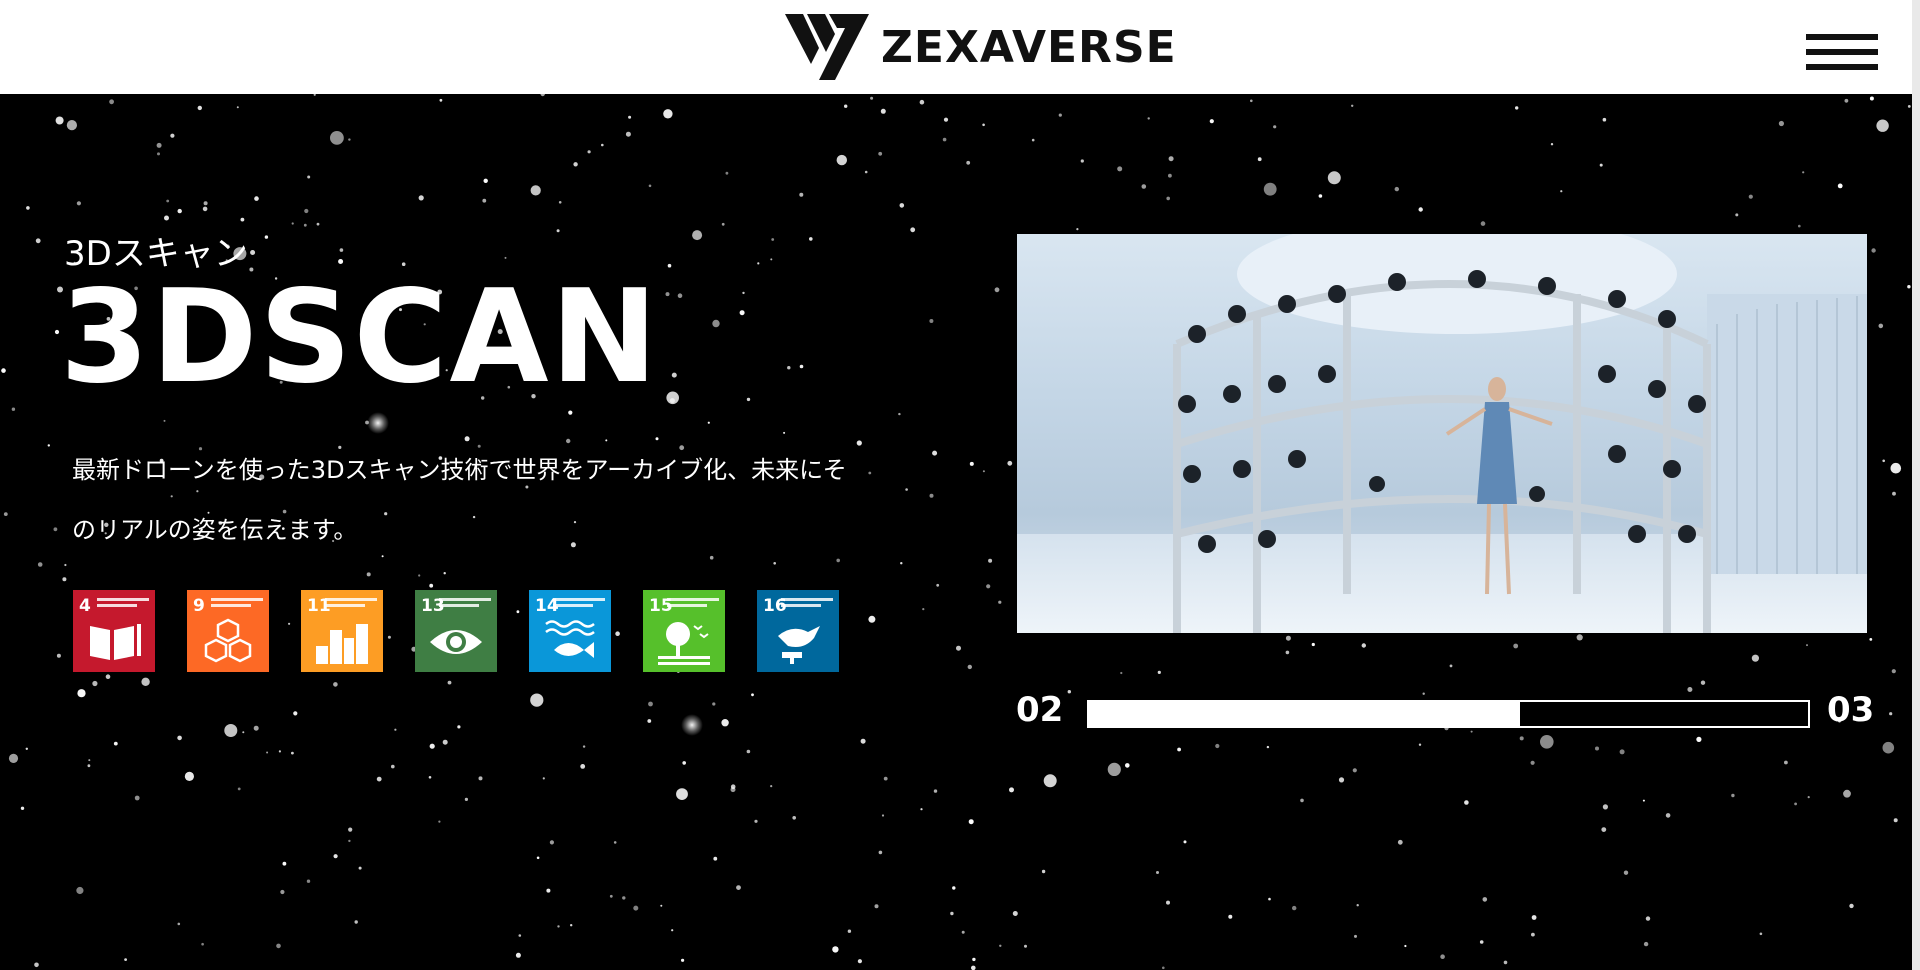  Describe the element at coordinates (570, 639) in the screenshot. I see `fish-waves-icon` at that location.